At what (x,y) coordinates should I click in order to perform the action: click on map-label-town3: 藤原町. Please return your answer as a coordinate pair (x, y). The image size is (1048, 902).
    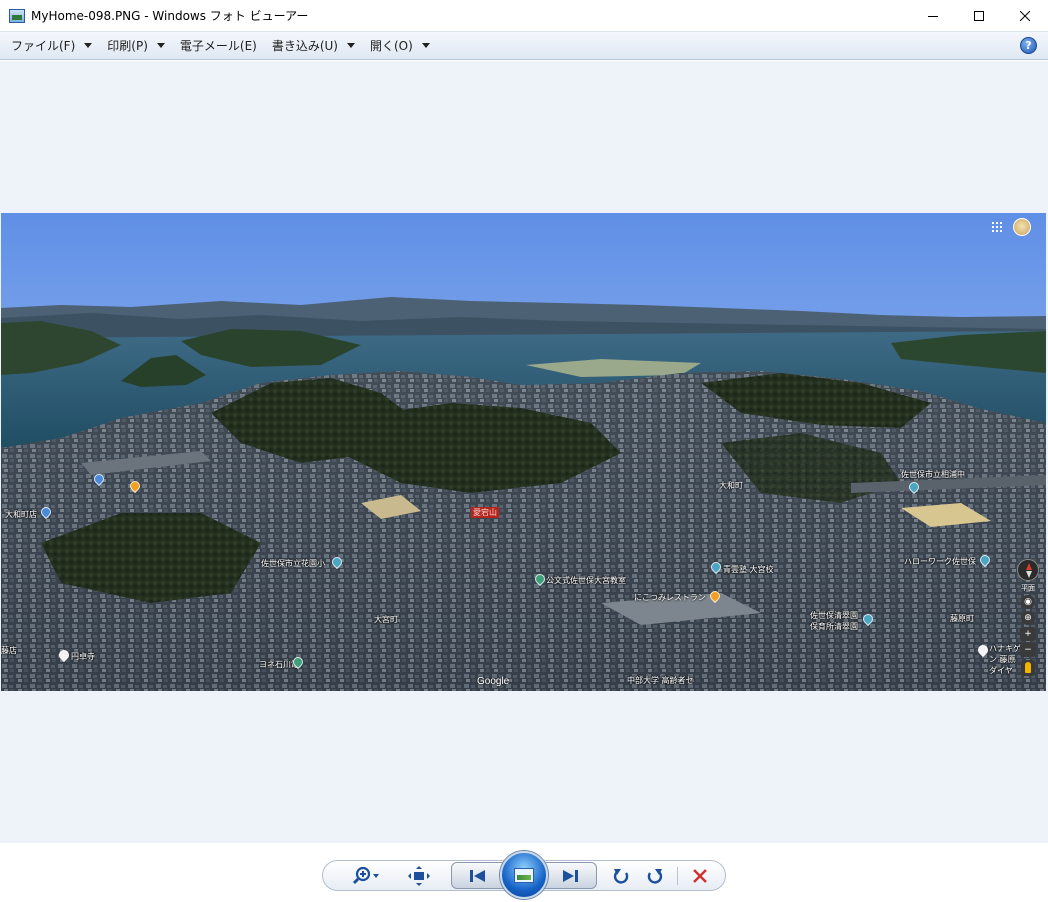
    Looking at the image, I should click on (962, 618).